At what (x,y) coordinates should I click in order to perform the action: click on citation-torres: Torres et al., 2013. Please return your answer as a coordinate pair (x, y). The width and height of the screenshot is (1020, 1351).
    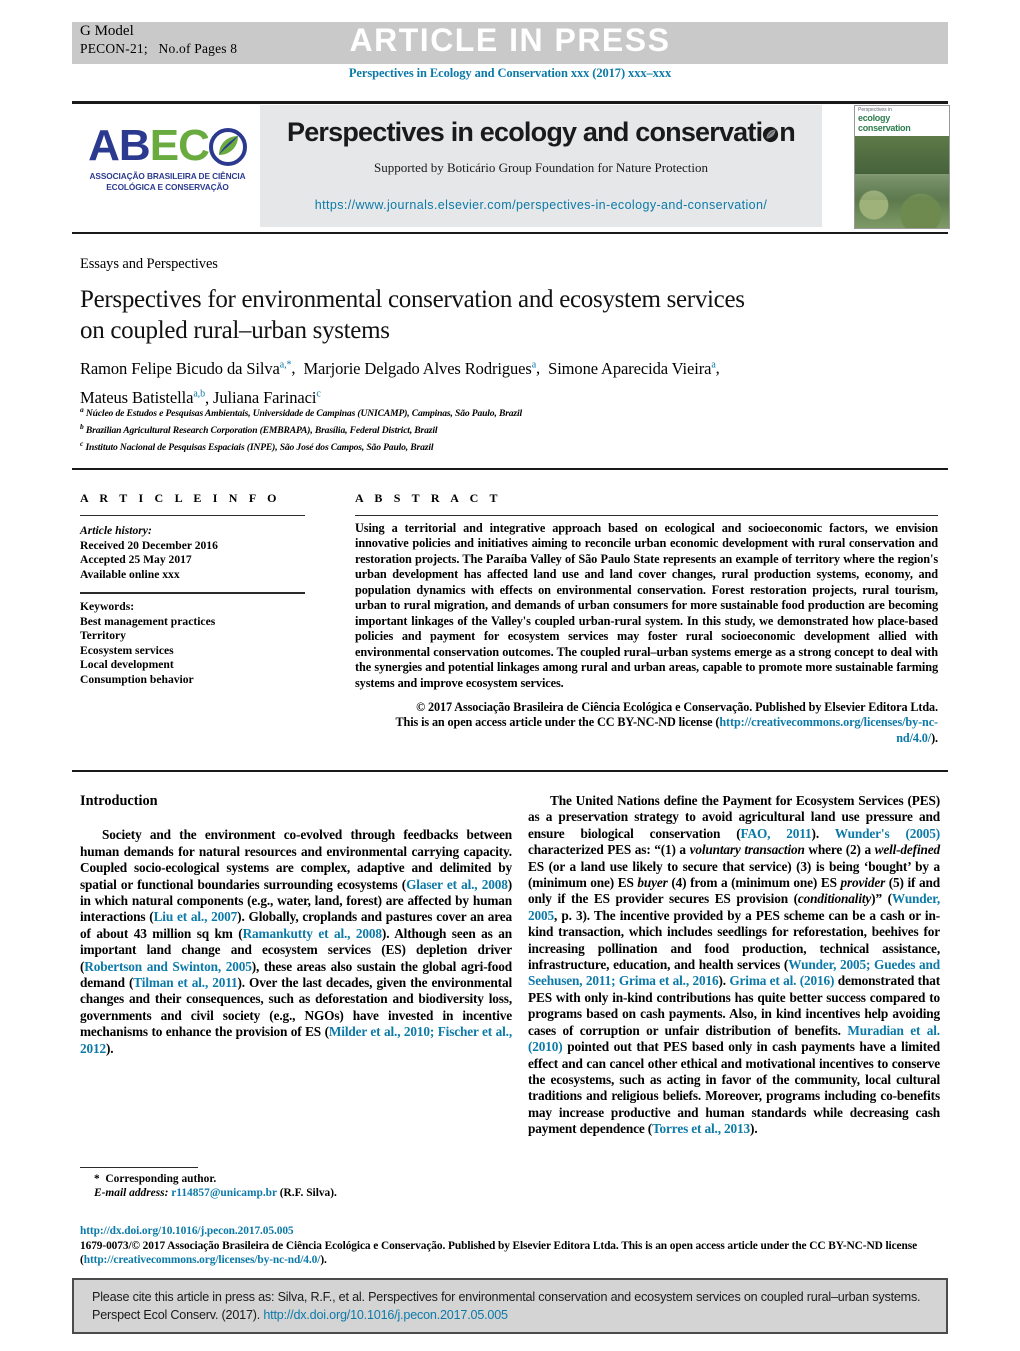
    Looking at the image, I should click on (701, 1128).